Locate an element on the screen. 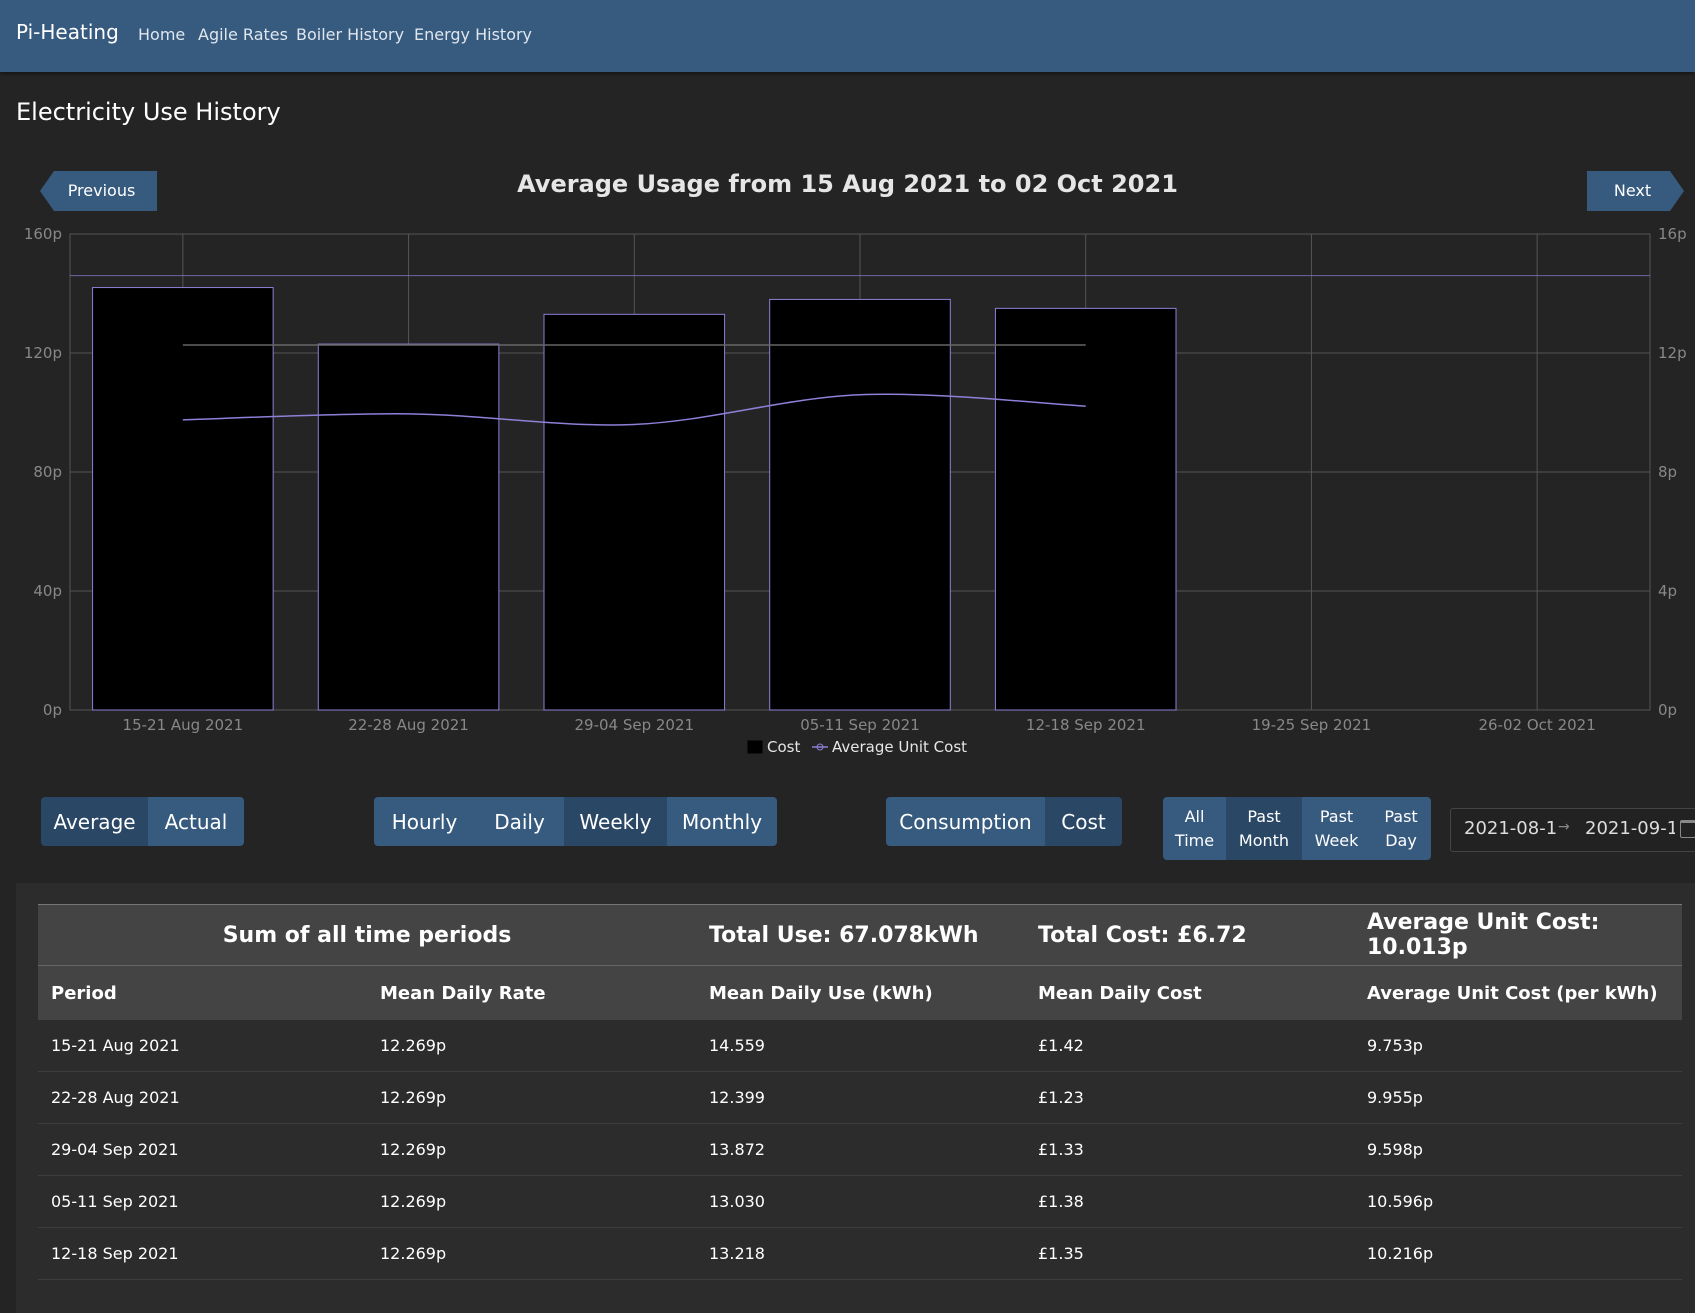  x-tick-label: 29-04 Sep 2021 is located at coordinates (634, 725).